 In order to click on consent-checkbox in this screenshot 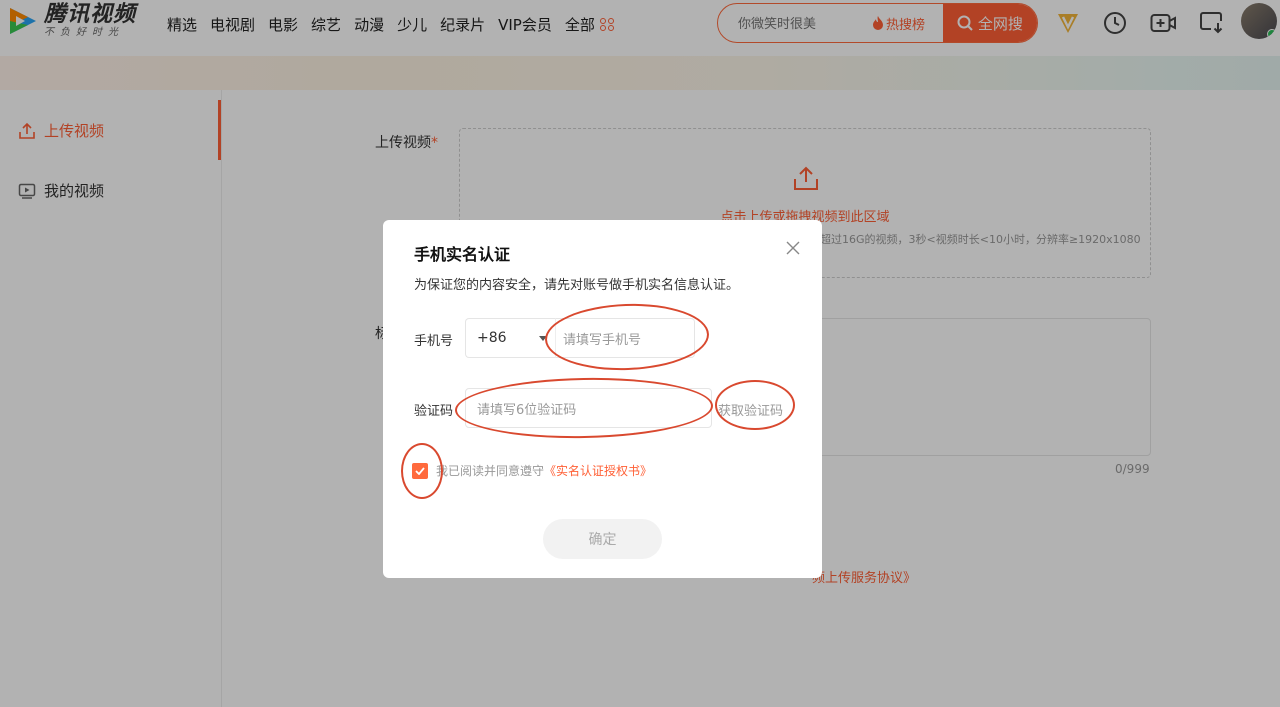, I will do `click(420, 471)`.